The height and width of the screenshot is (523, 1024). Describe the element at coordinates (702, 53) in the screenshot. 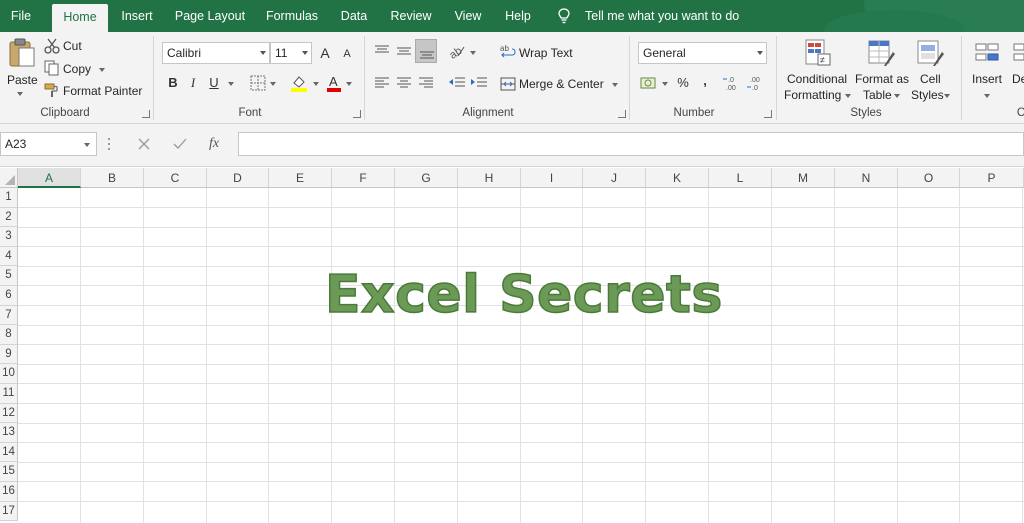

I see `number-format-combo: General` at that location.